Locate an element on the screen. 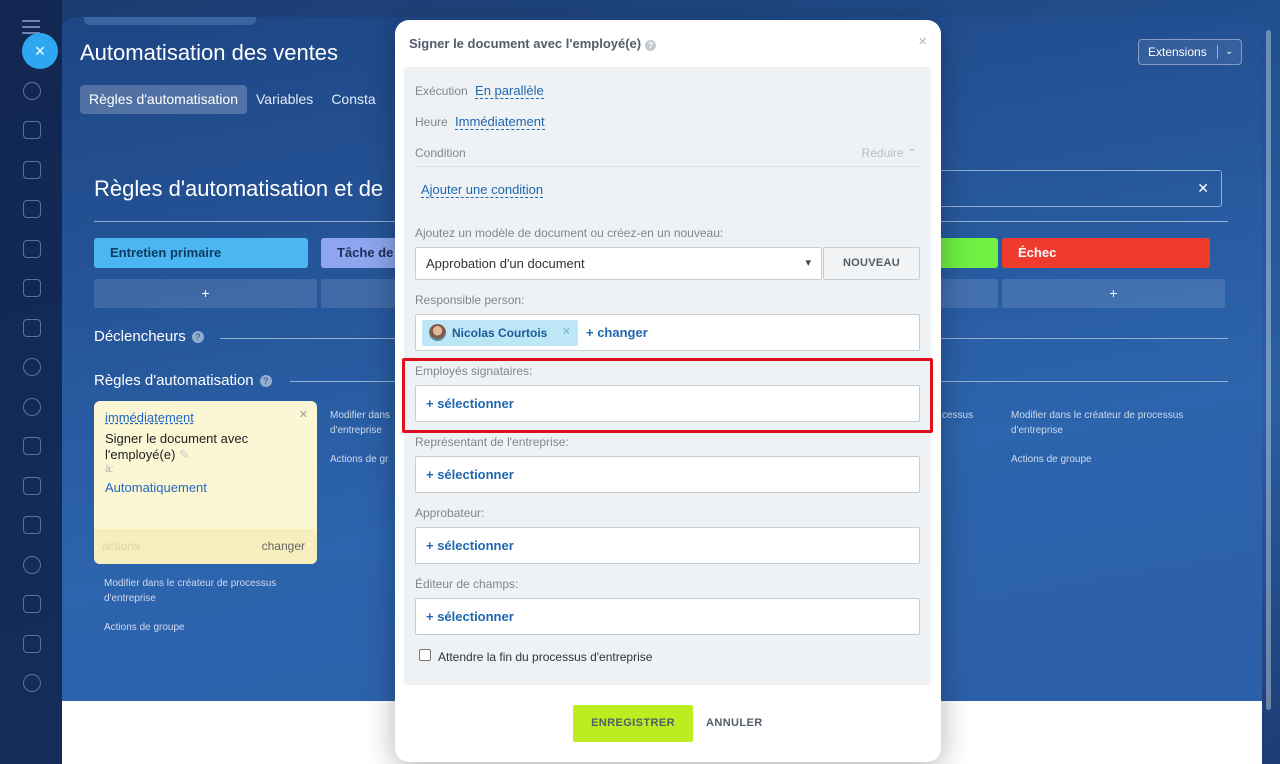  stage-echec: Échec is located at coordinates (1106, 253).